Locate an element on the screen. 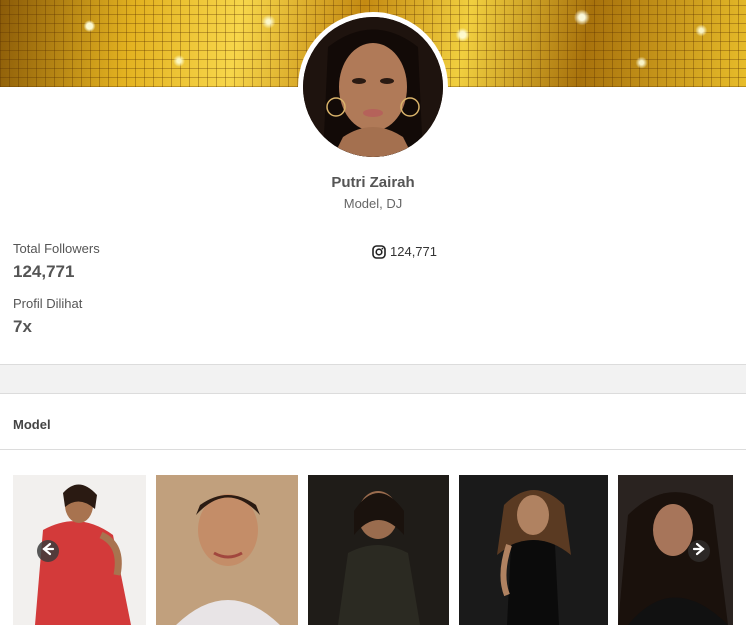 This screenshot has width=746, height=638. section-spacer is located at coordinates (373, 379).